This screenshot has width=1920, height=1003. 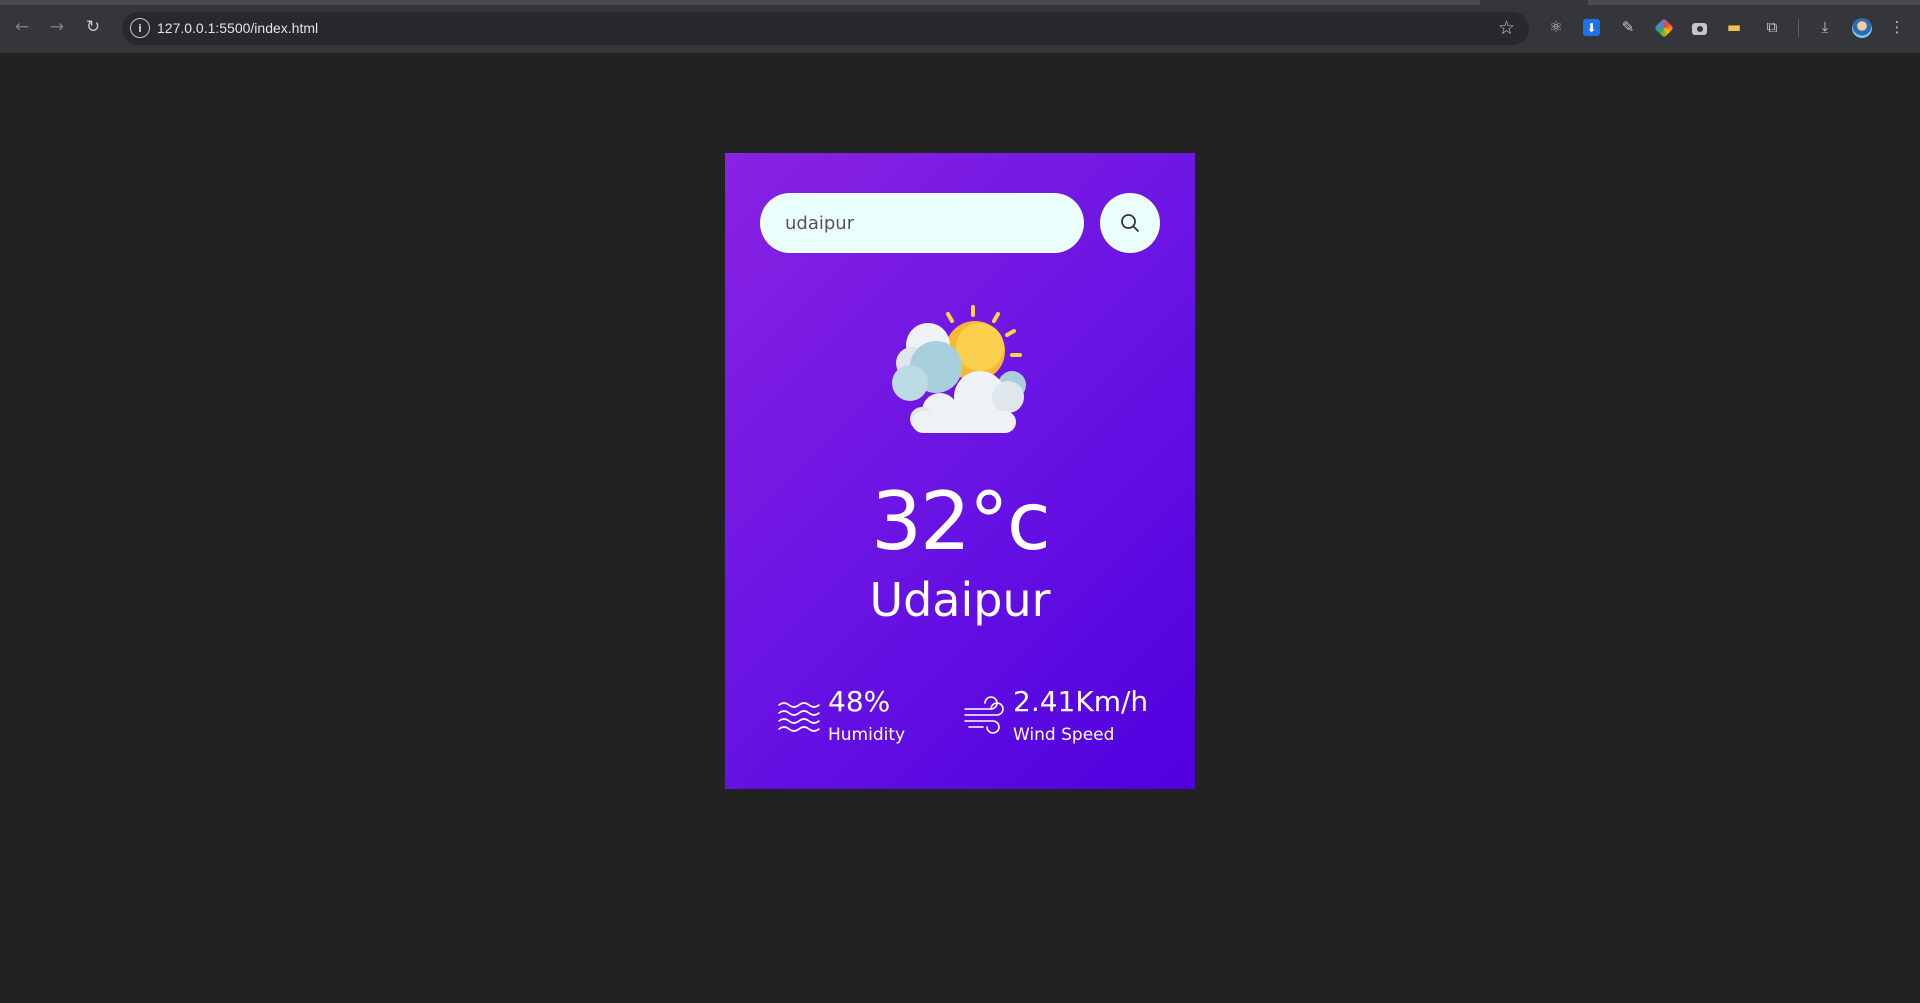 I want to click on wind-icon, so click(x=984, y=715).